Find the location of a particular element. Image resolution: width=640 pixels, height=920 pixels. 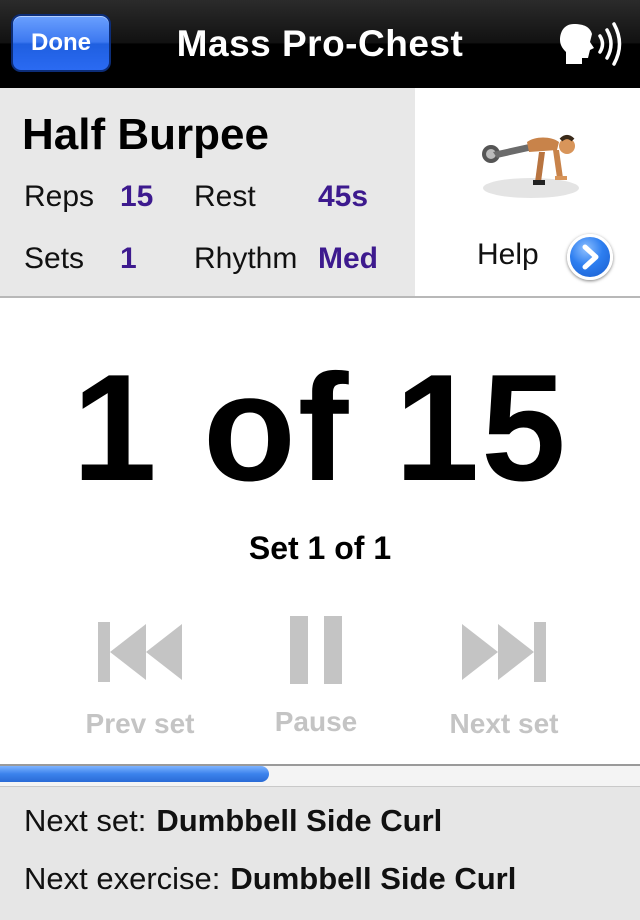

next-set-button: Next set is located at coordinates (504, 680).